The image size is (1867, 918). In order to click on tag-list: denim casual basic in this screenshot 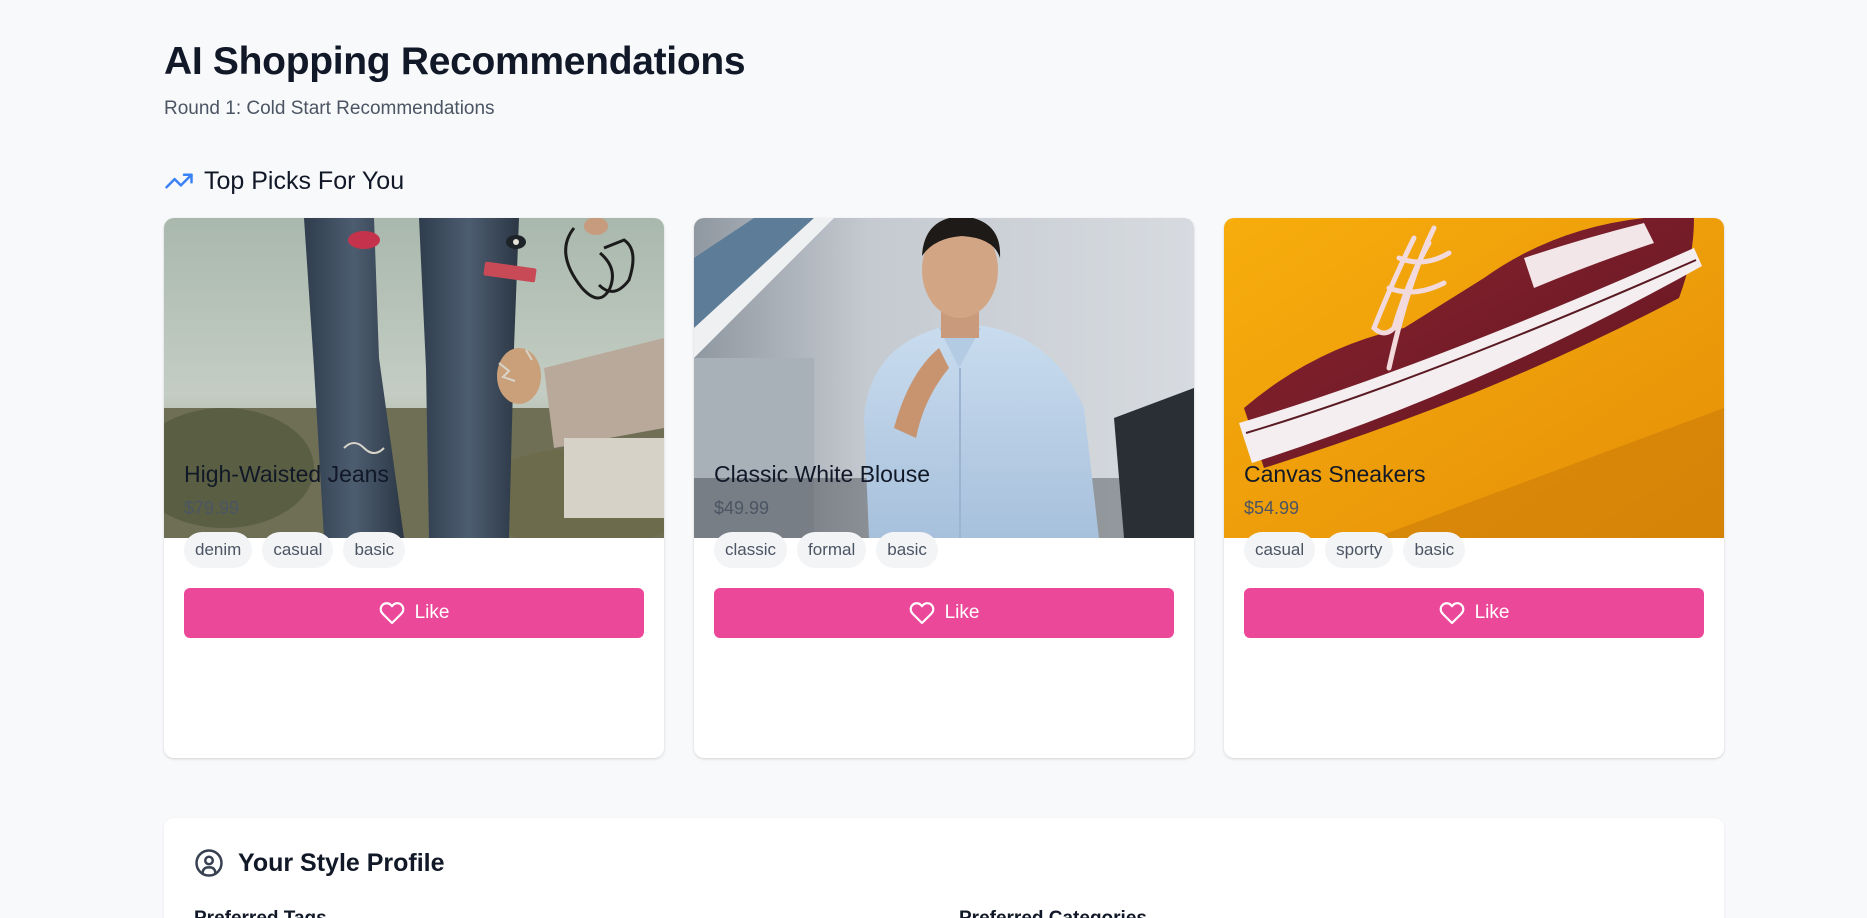, I will do `click(295, 550)`.